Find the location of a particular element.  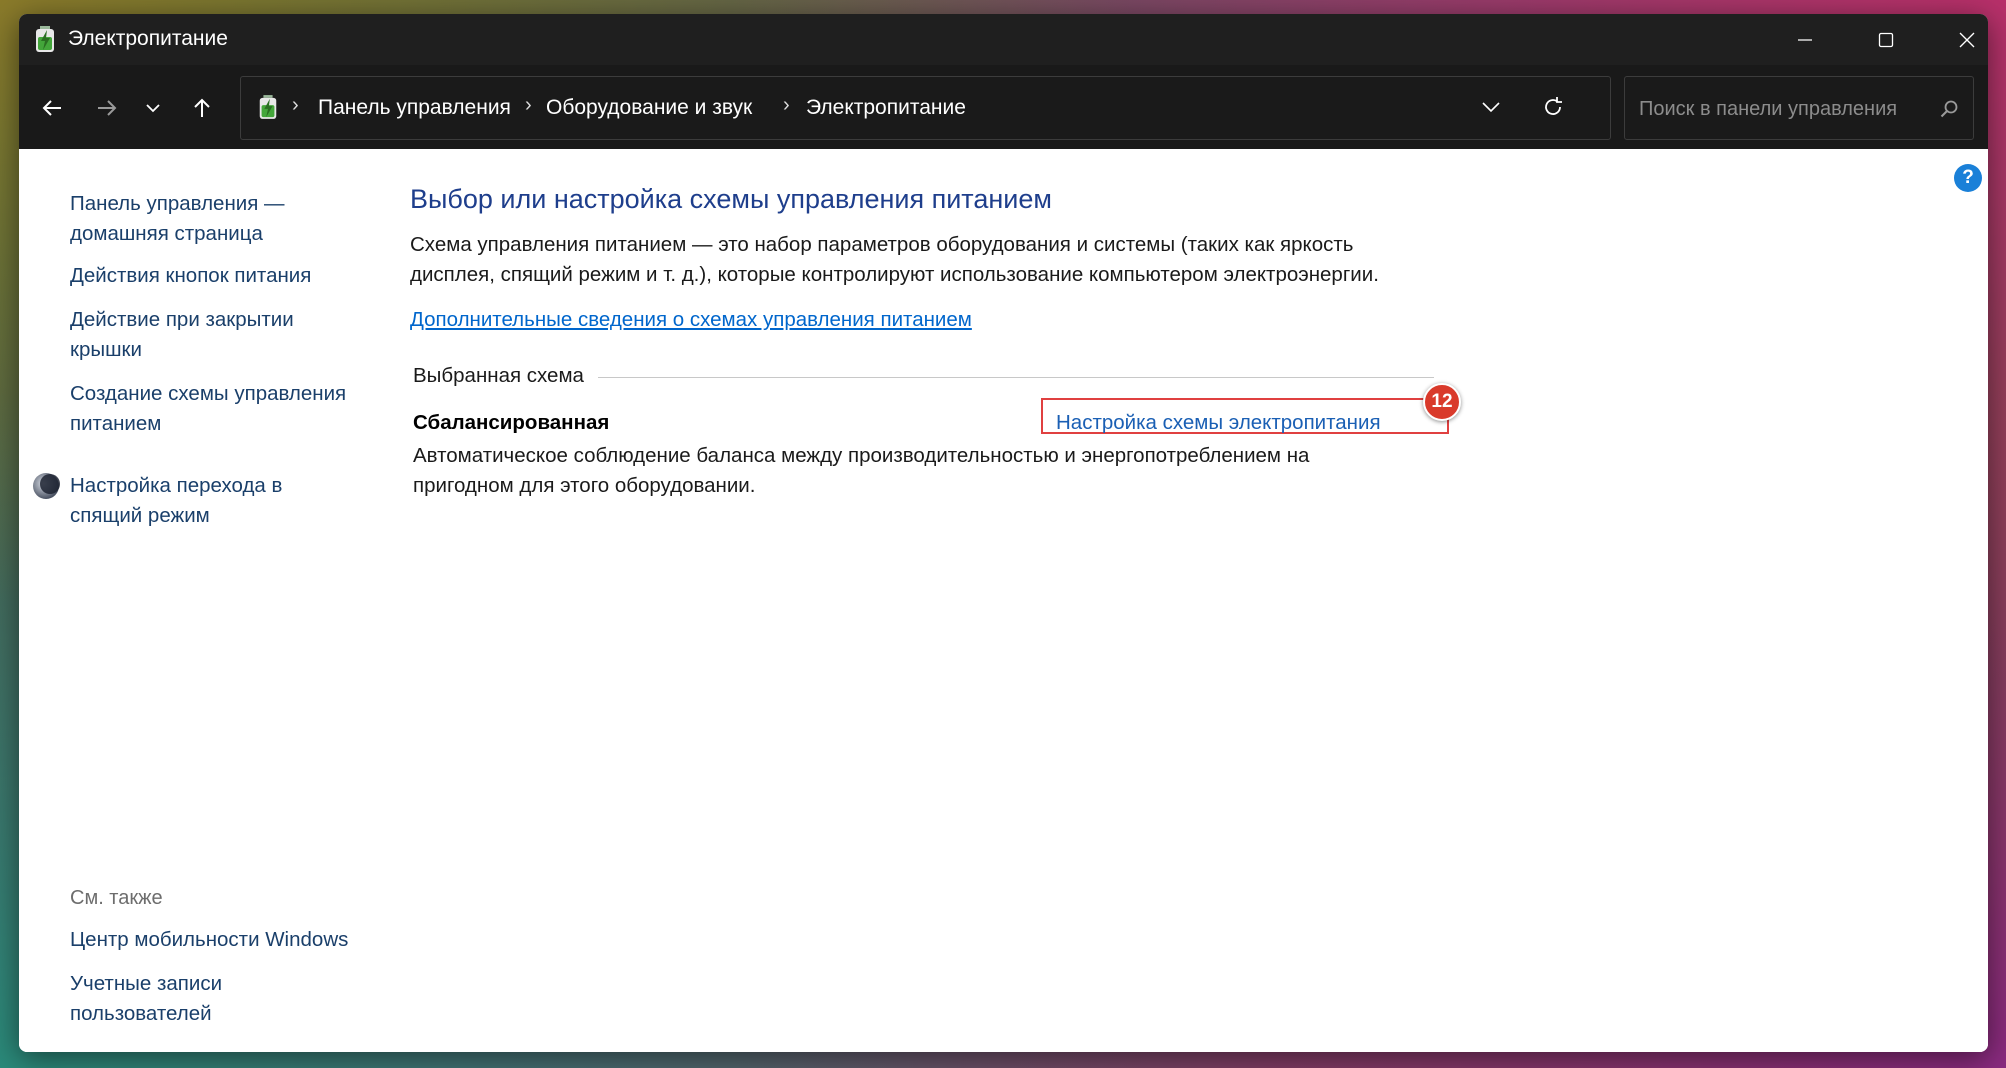

group-divider is located at coordinates (1016, 377).